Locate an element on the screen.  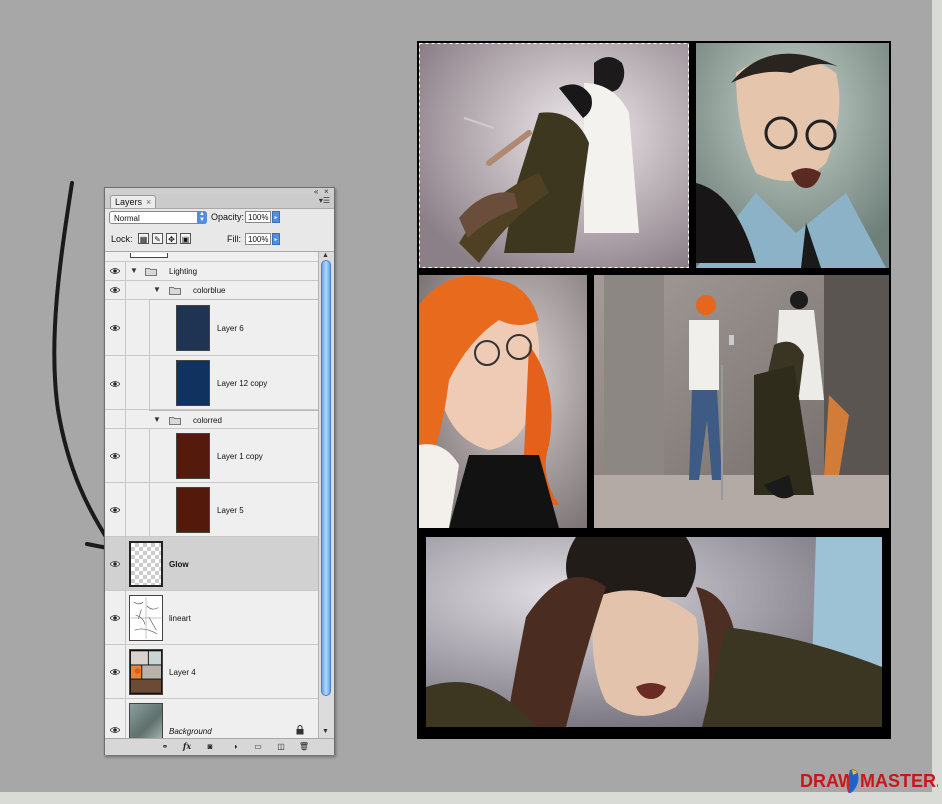
layer-row-layer-1-copy: Layer 1 copy is located at coordinates (211, 456).